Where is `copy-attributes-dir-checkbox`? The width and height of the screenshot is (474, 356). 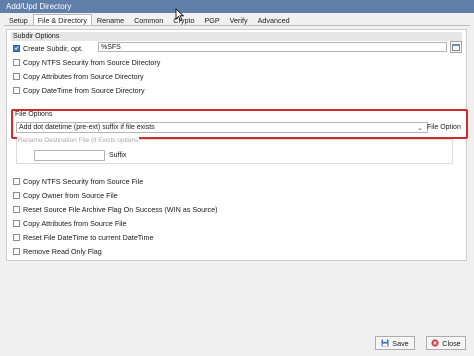
copy-attributes-dir-checkbox is located at coordinates (16, 76).